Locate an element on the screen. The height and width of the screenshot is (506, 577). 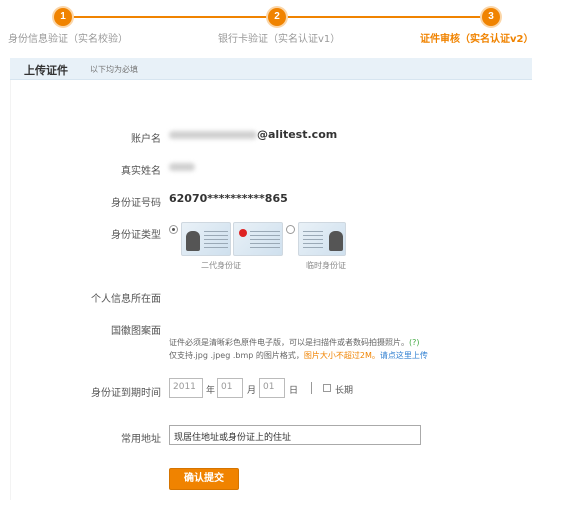
idtype-radio-second-gen is located at coordinates (173, 229).